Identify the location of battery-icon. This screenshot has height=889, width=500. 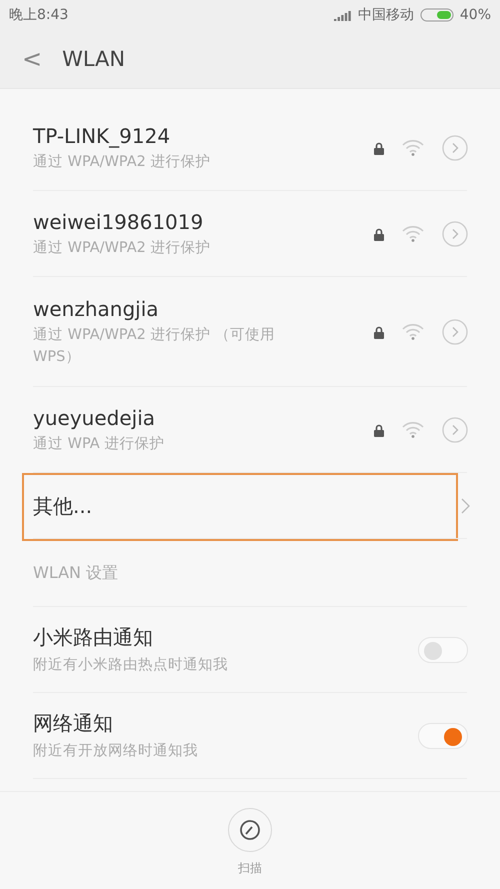
(437, 15).